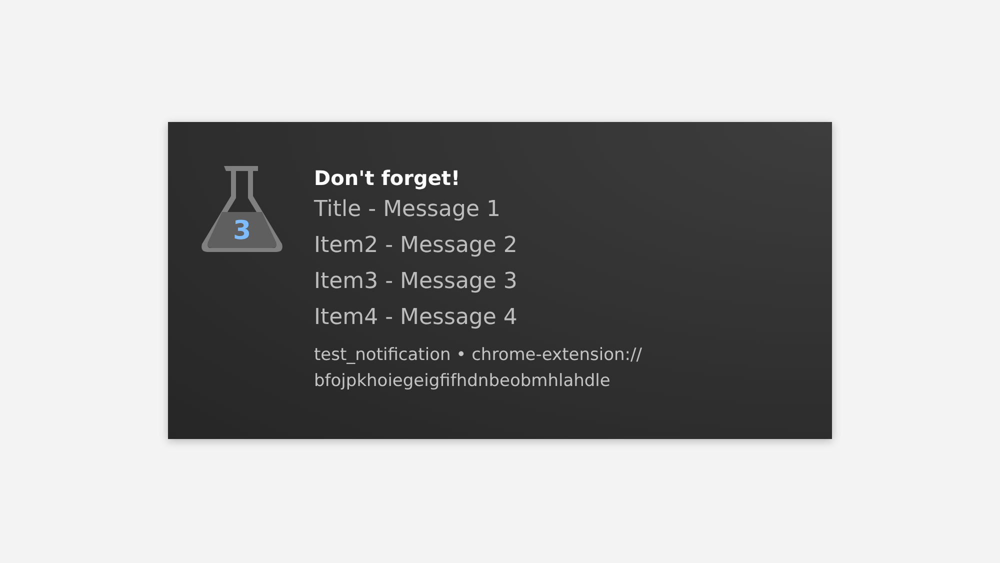 The height and width of the screenshot is (563, 1000). What do you see at coordinates (416, 318) in the screenshot?
I see `message-line: Item4 - Message 4` at bounding box center [416, 318].